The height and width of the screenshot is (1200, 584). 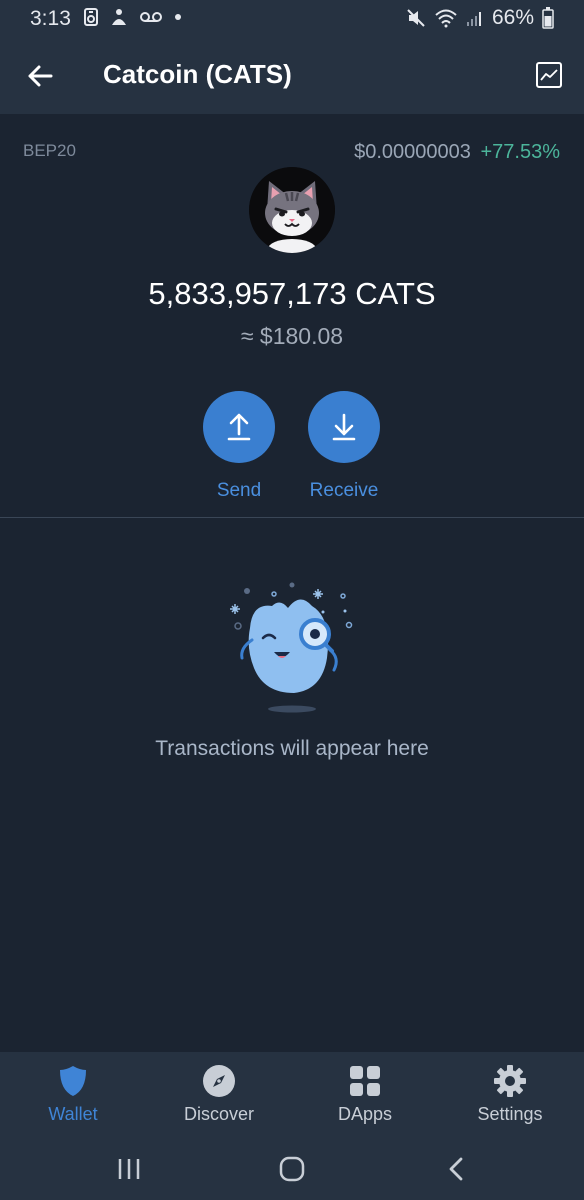 I want to click on receive-label: Receive, so click(x=344, y=491).